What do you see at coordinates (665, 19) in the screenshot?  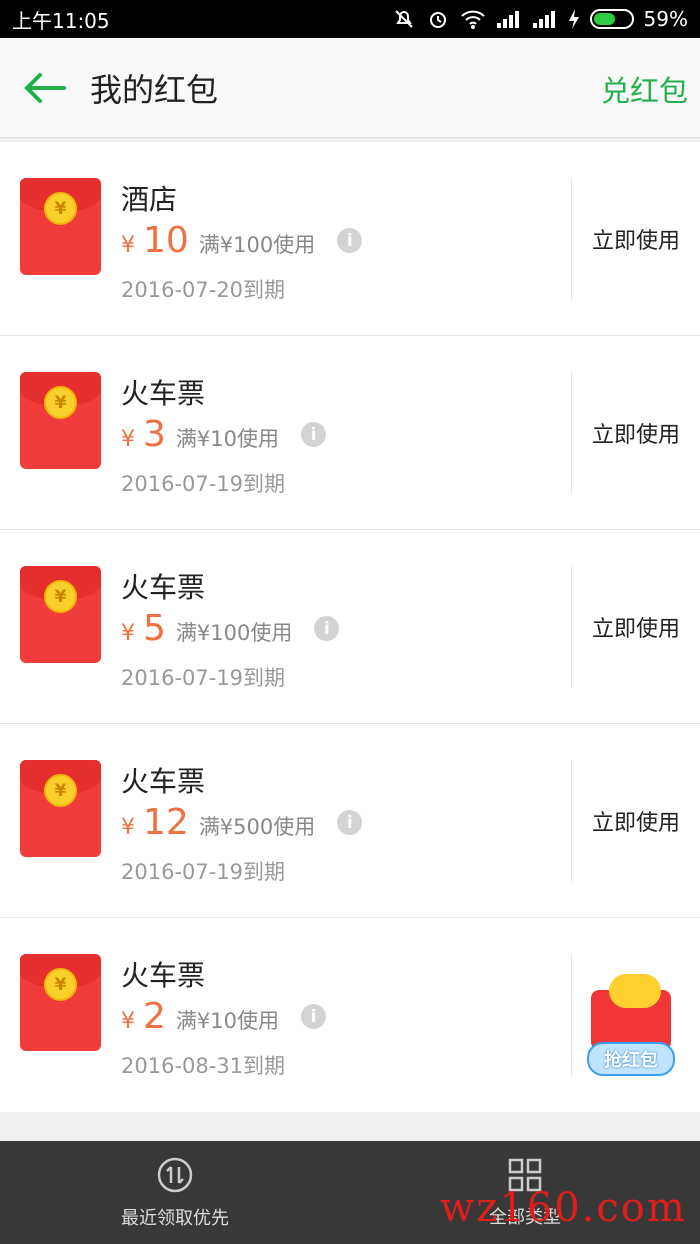 I see `battery-level: 59%` at bounding box center [665, 19].